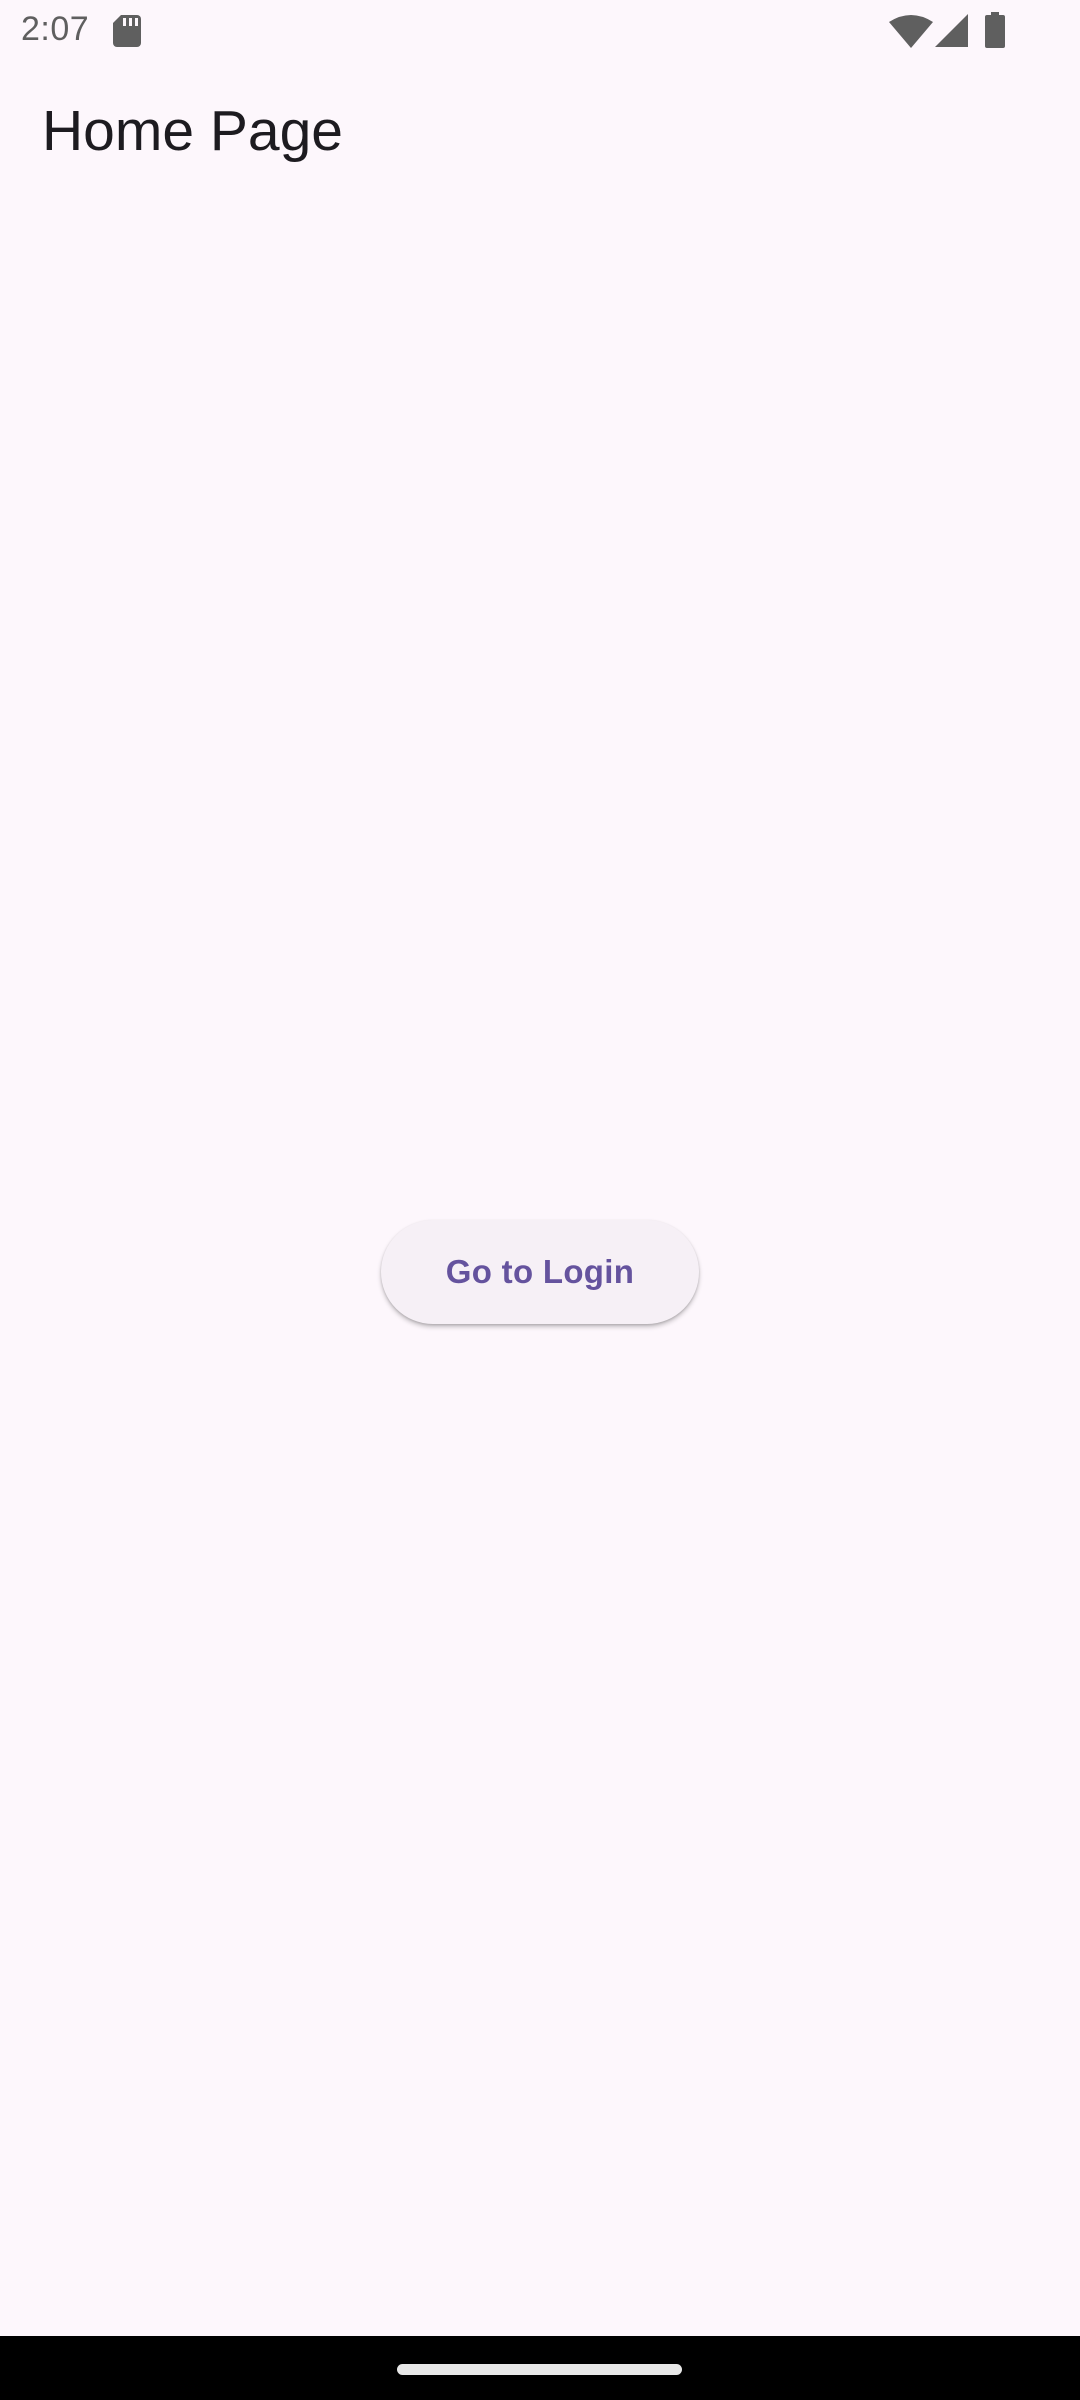 This screenshot has height=2400, width=1080. What do you see at coordinates (995, 30) in the screenshot?
I see `battery-icon` at bounding box center [995, 30].